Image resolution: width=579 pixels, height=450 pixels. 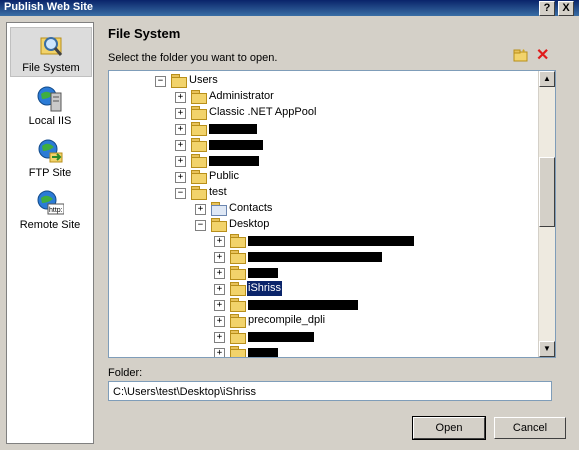 What do you see at coordinates (56, 210) in the screenshot?
I see `http-icon-text: http:` at bounding box center [56, 210].